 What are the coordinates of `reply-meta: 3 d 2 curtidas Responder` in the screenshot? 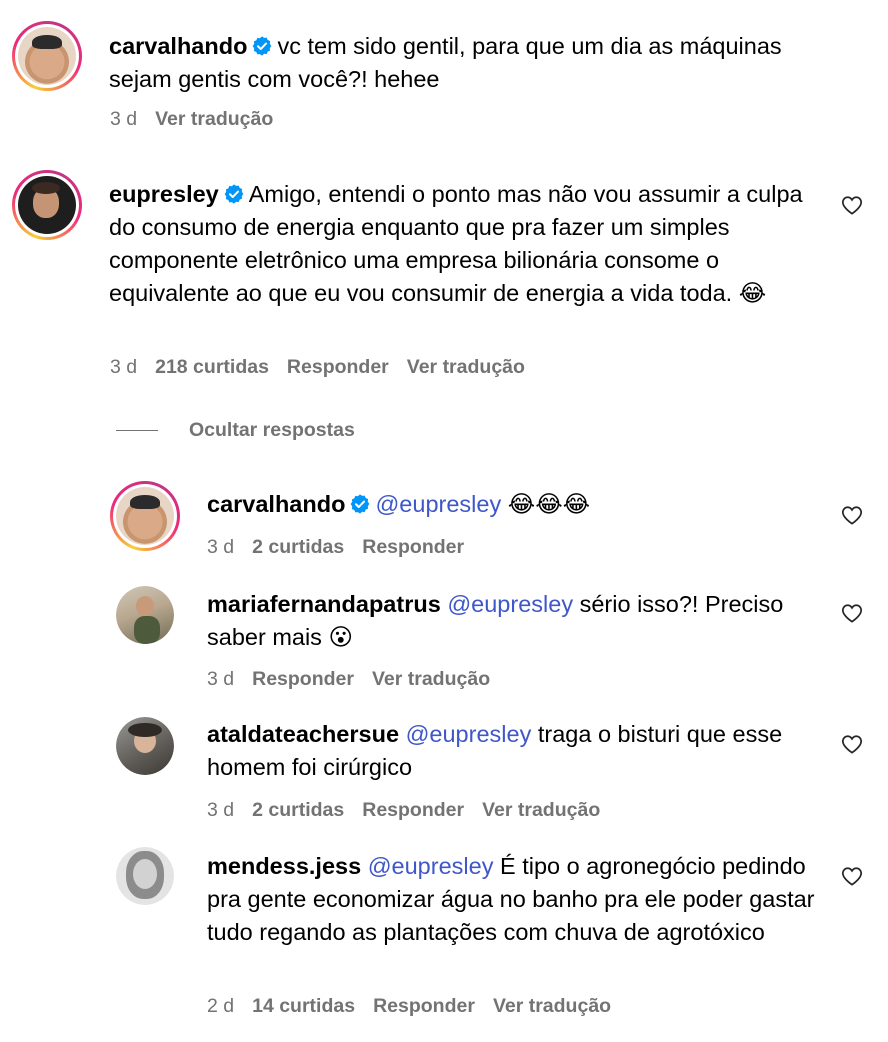 It's located at (344, 547).